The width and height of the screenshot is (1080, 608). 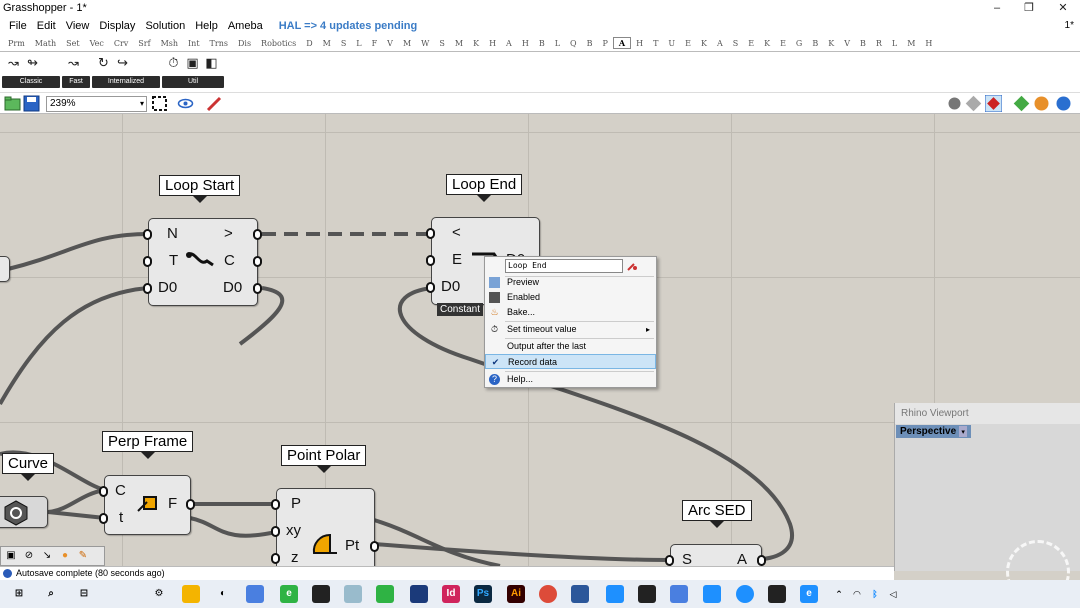 What do you see at coordinates (147, 505) in the screenshot?
I see `perp-frame-component: C t F` at bounding box center [147, 505].